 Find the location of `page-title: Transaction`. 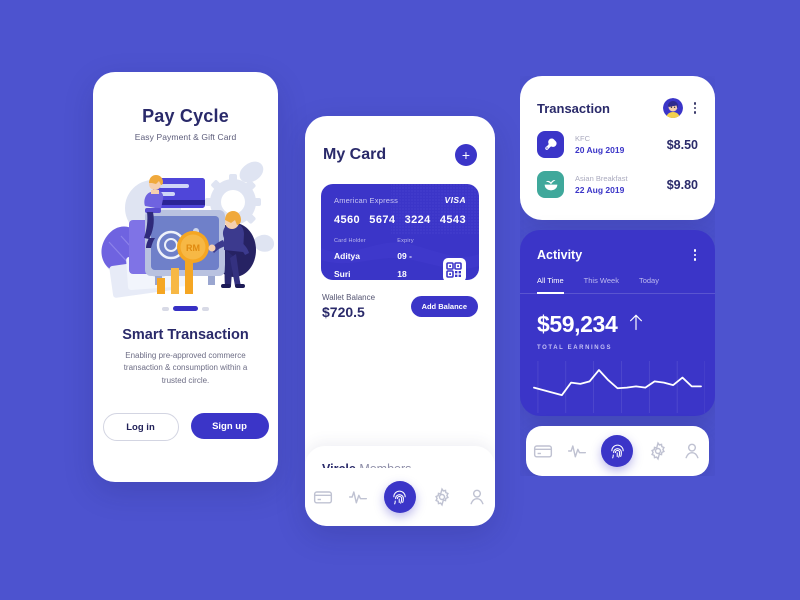

page-title: Transaction is located at coordinates (573, 108).